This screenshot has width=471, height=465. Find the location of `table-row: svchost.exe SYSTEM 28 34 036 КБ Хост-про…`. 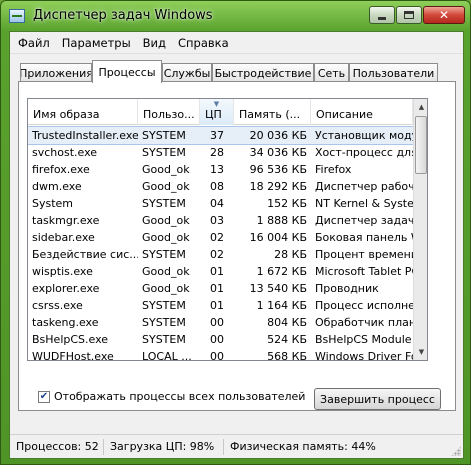

table-row: svchost.exe SYSTEM 28 34 036 КБ Хост-про… is located at coordinates (220, 152).